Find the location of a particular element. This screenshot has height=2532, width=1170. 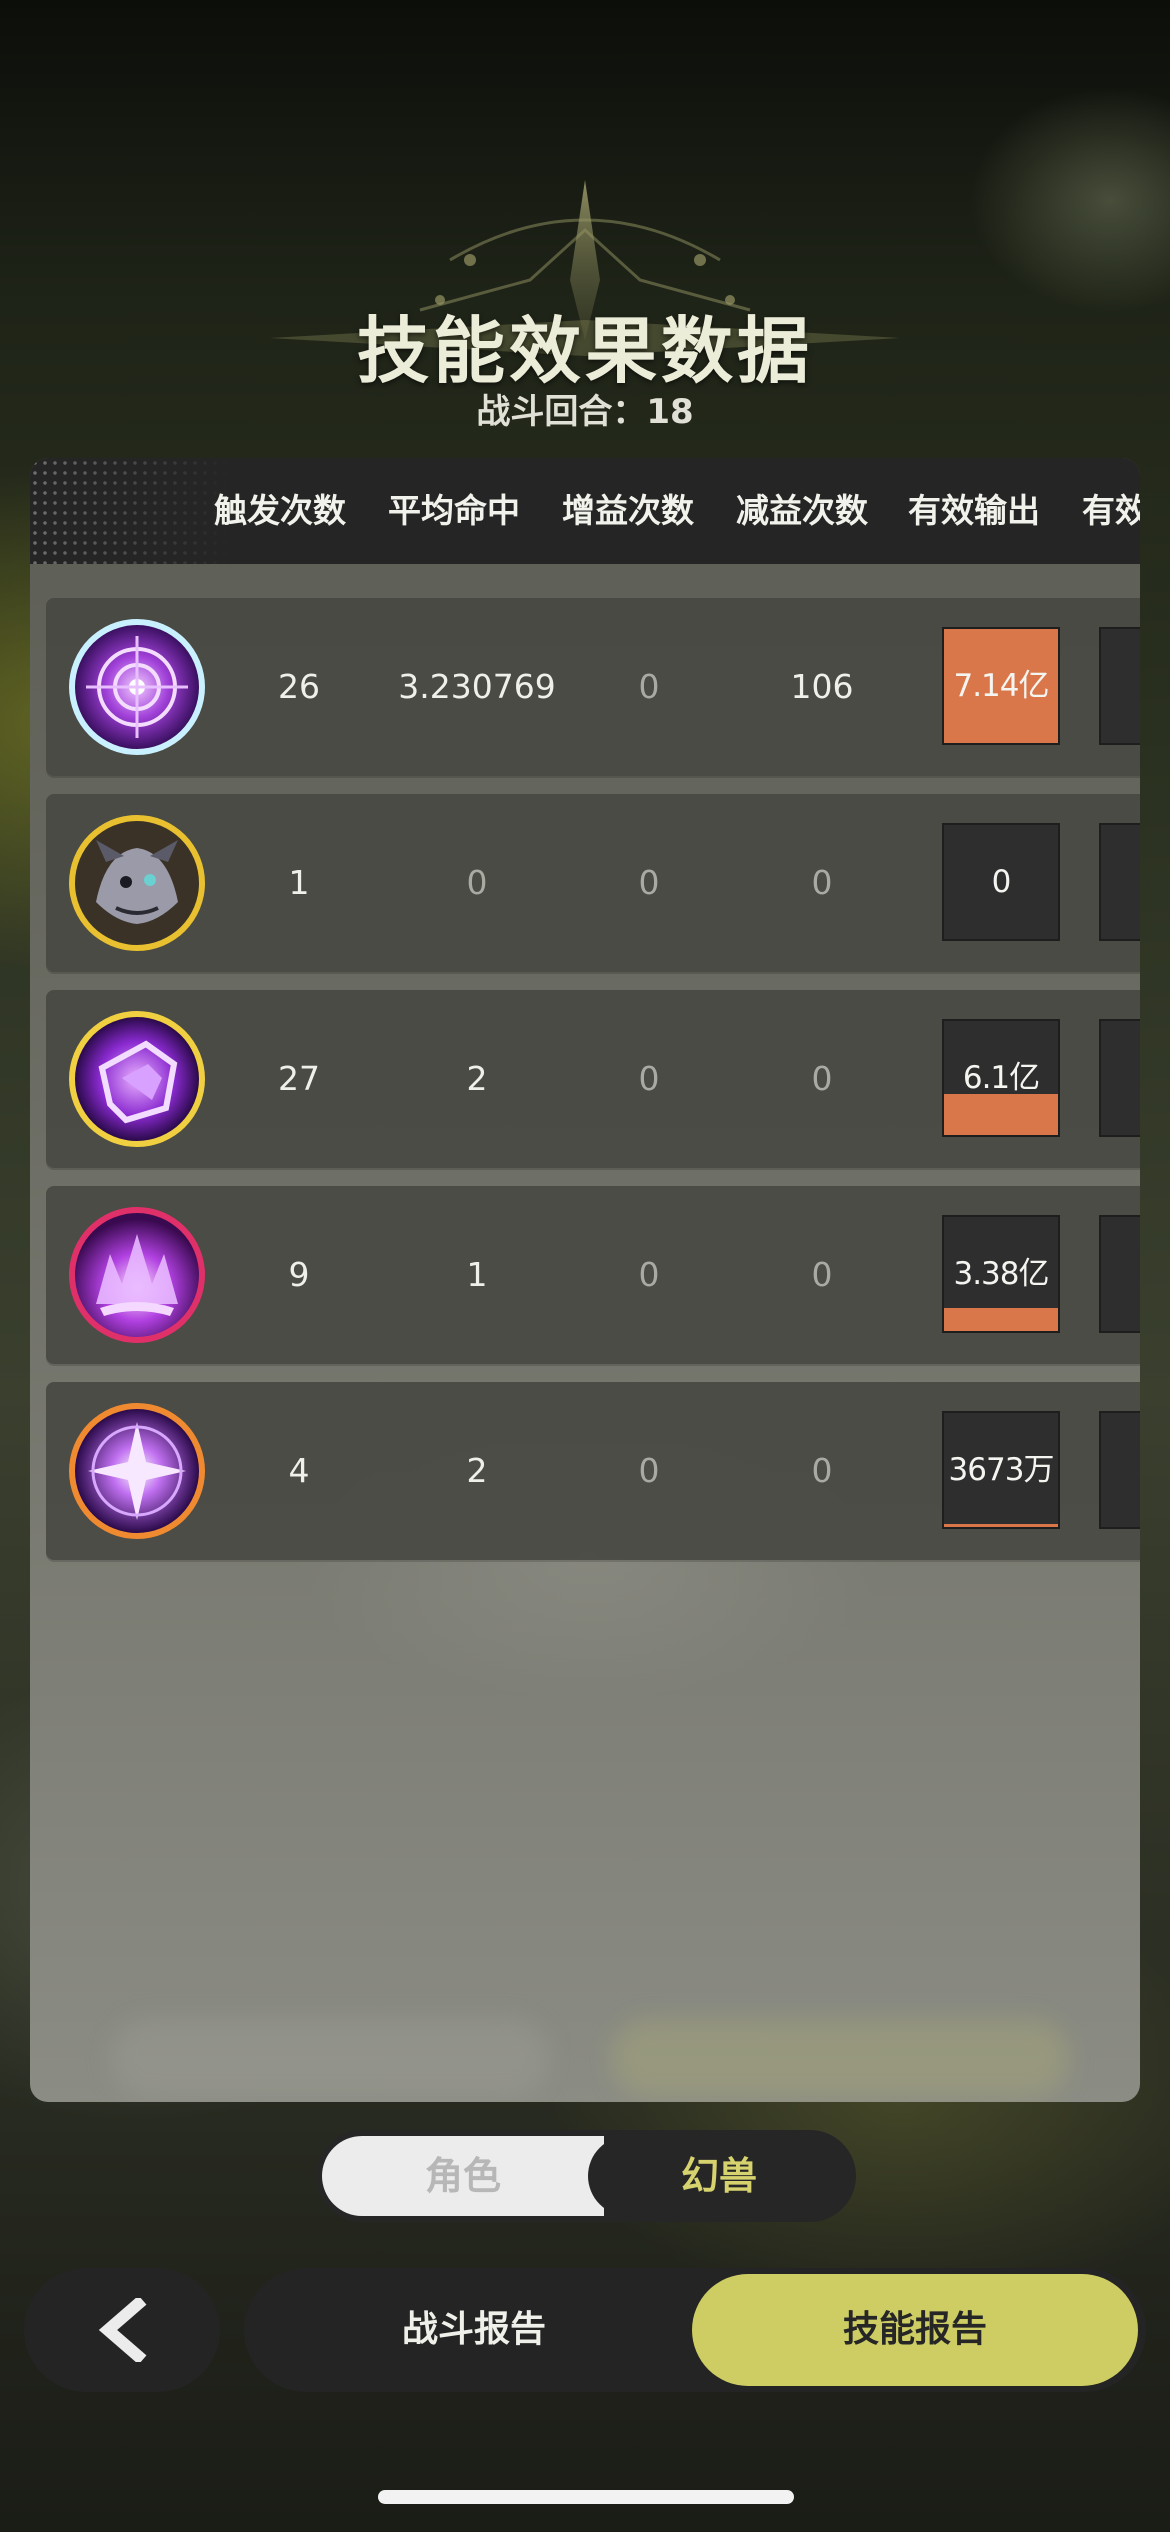

table-row: 26 3.230769 0 106 7.14亿 is located at coordinates (593, 687).